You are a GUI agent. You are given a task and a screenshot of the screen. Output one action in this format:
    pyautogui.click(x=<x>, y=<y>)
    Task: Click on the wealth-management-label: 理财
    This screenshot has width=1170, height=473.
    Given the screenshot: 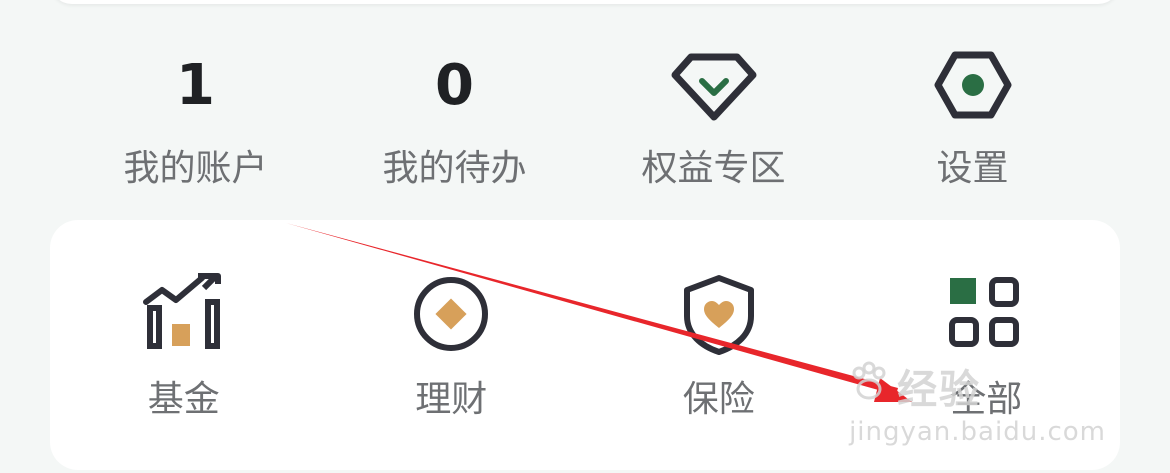 What is the action you would take?
    pyautogui.click(x=451, y=399)
    